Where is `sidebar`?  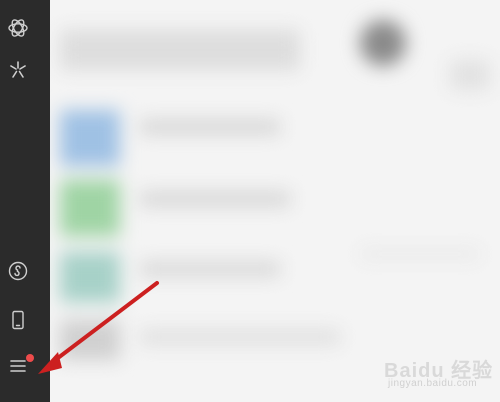
sidebar is located at coordinates (25, 201).